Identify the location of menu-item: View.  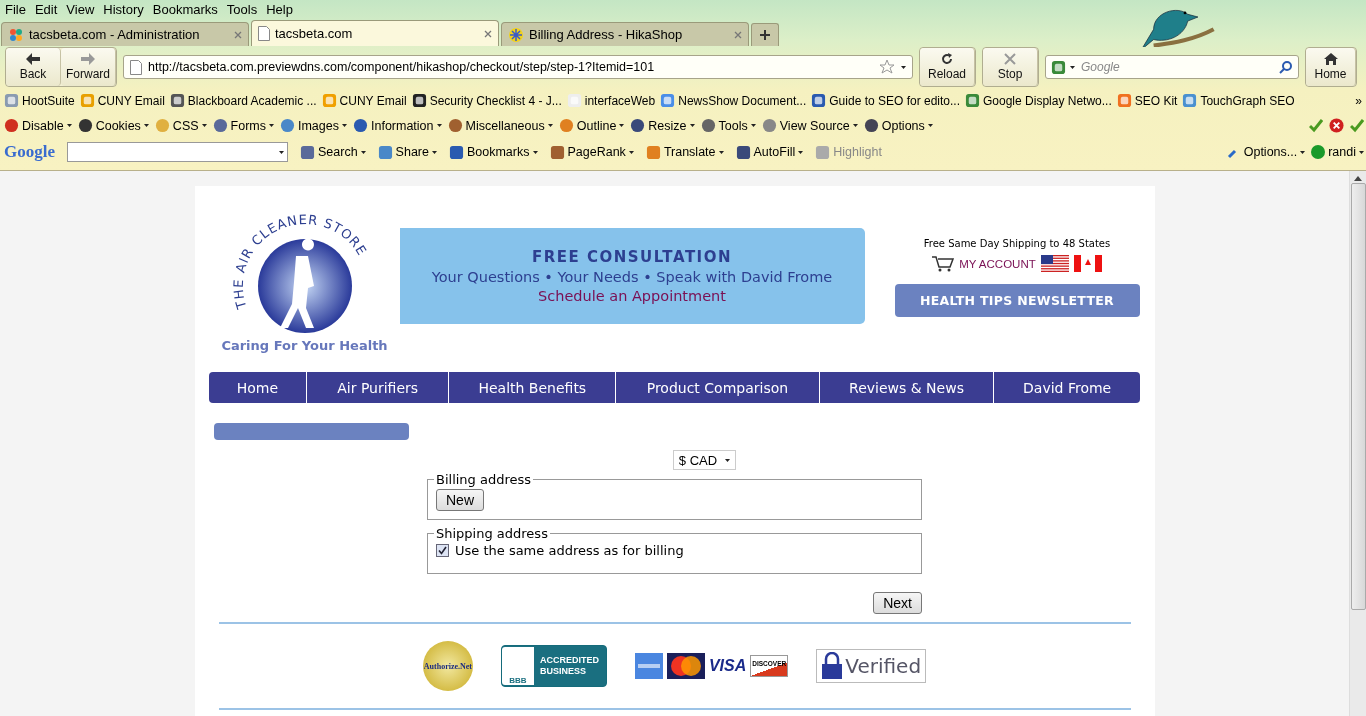
(80, 9).